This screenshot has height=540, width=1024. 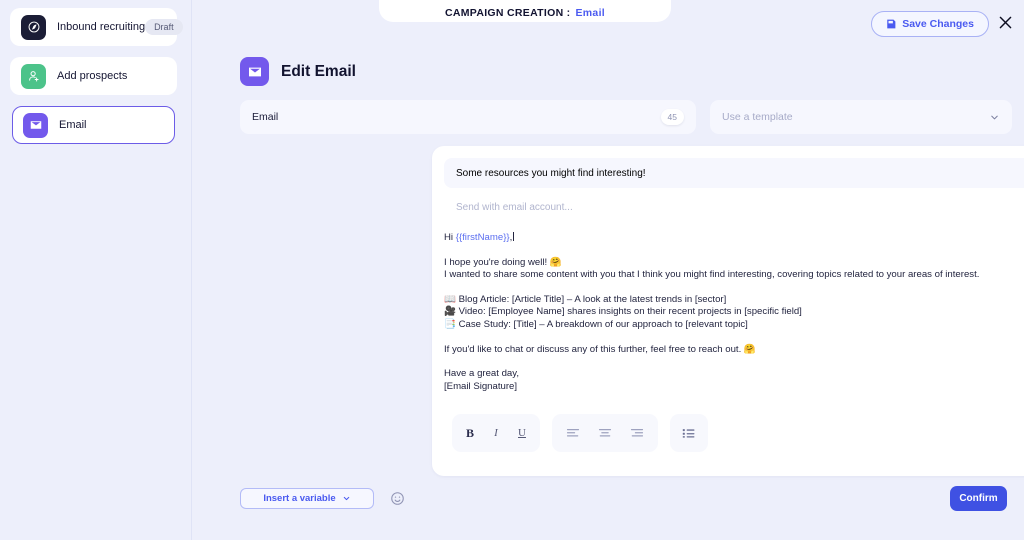 I want to click on template-select: Use a template, so click(x=861, y=117).